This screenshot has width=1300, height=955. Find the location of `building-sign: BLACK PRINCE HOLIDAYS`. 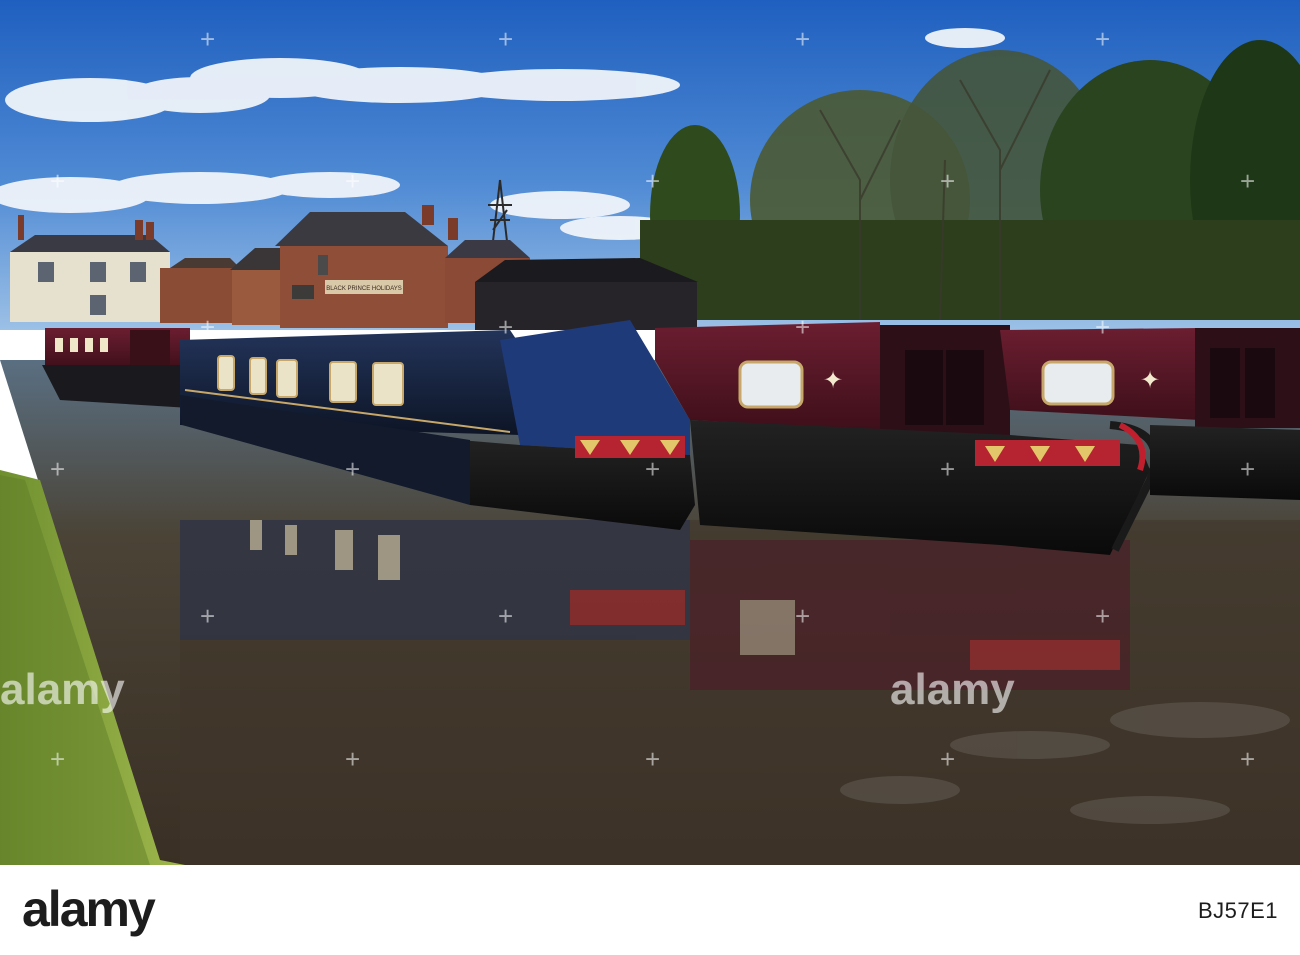

building-sign: BLACK PRINCE HOLIDAYS is located at coordinates (364, 289).